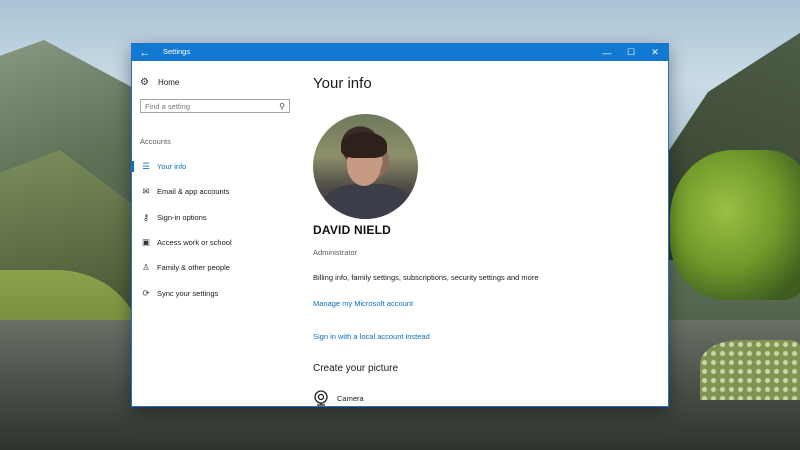 The image size is (800, 450). I want to click on nav-item-label: Sign-in options, so click(182, 217).